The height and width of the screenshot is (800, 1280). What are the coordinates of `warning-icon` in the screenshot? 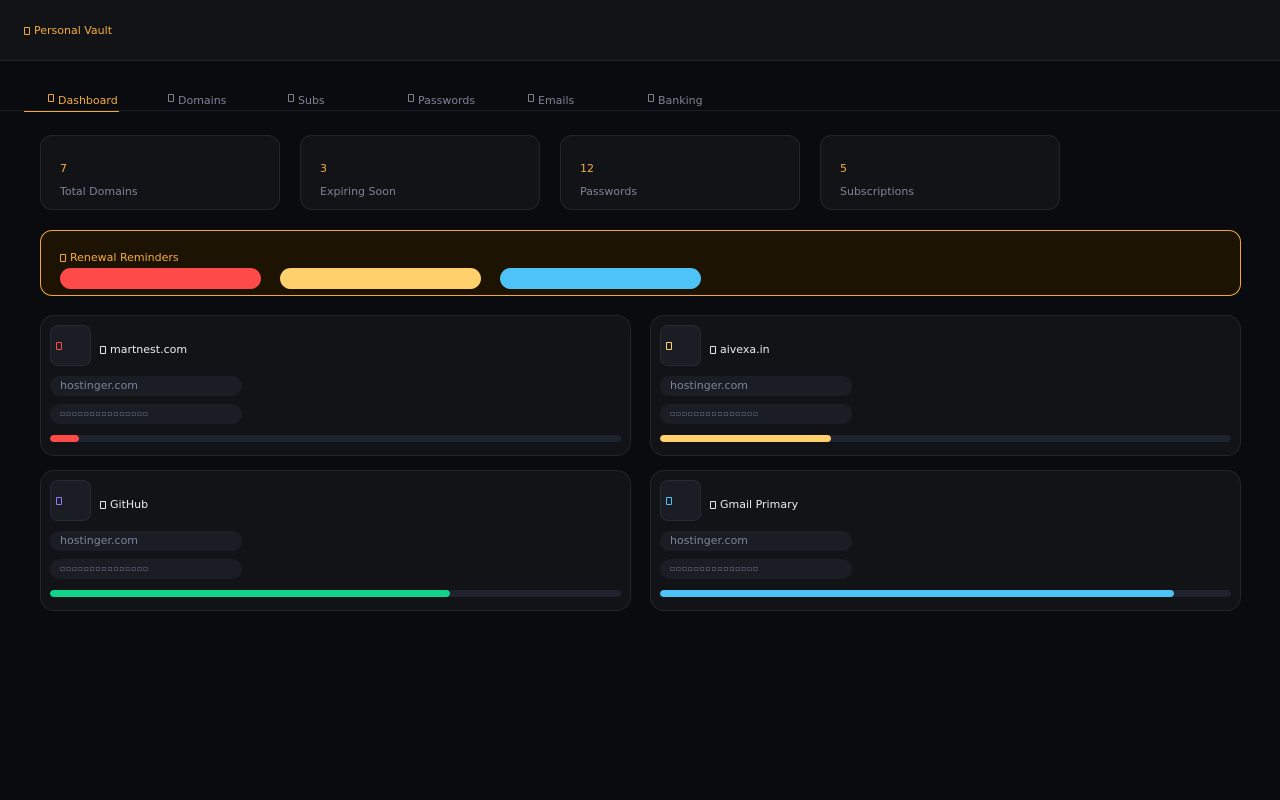 It's located at (63, 257).